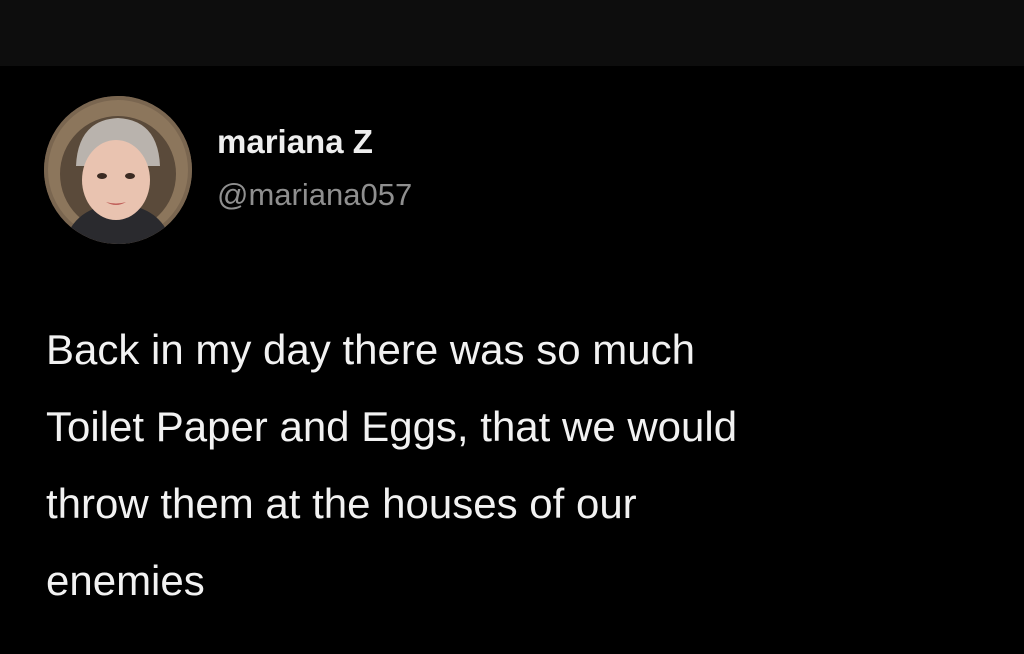  I want to click on profile-photo-icon, so click(118, 170).